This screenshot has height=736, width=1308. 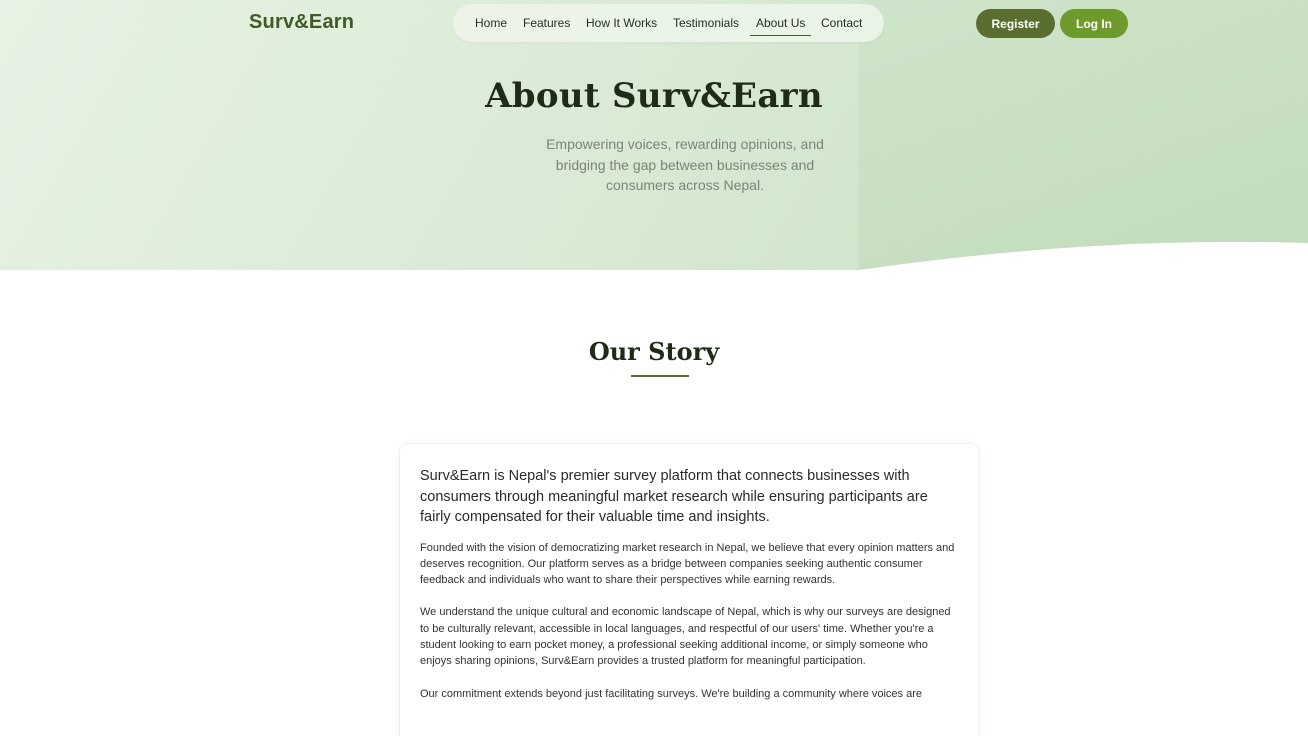 I want to click on page-title: About Surv&Earn, so click(x=654, y=96).